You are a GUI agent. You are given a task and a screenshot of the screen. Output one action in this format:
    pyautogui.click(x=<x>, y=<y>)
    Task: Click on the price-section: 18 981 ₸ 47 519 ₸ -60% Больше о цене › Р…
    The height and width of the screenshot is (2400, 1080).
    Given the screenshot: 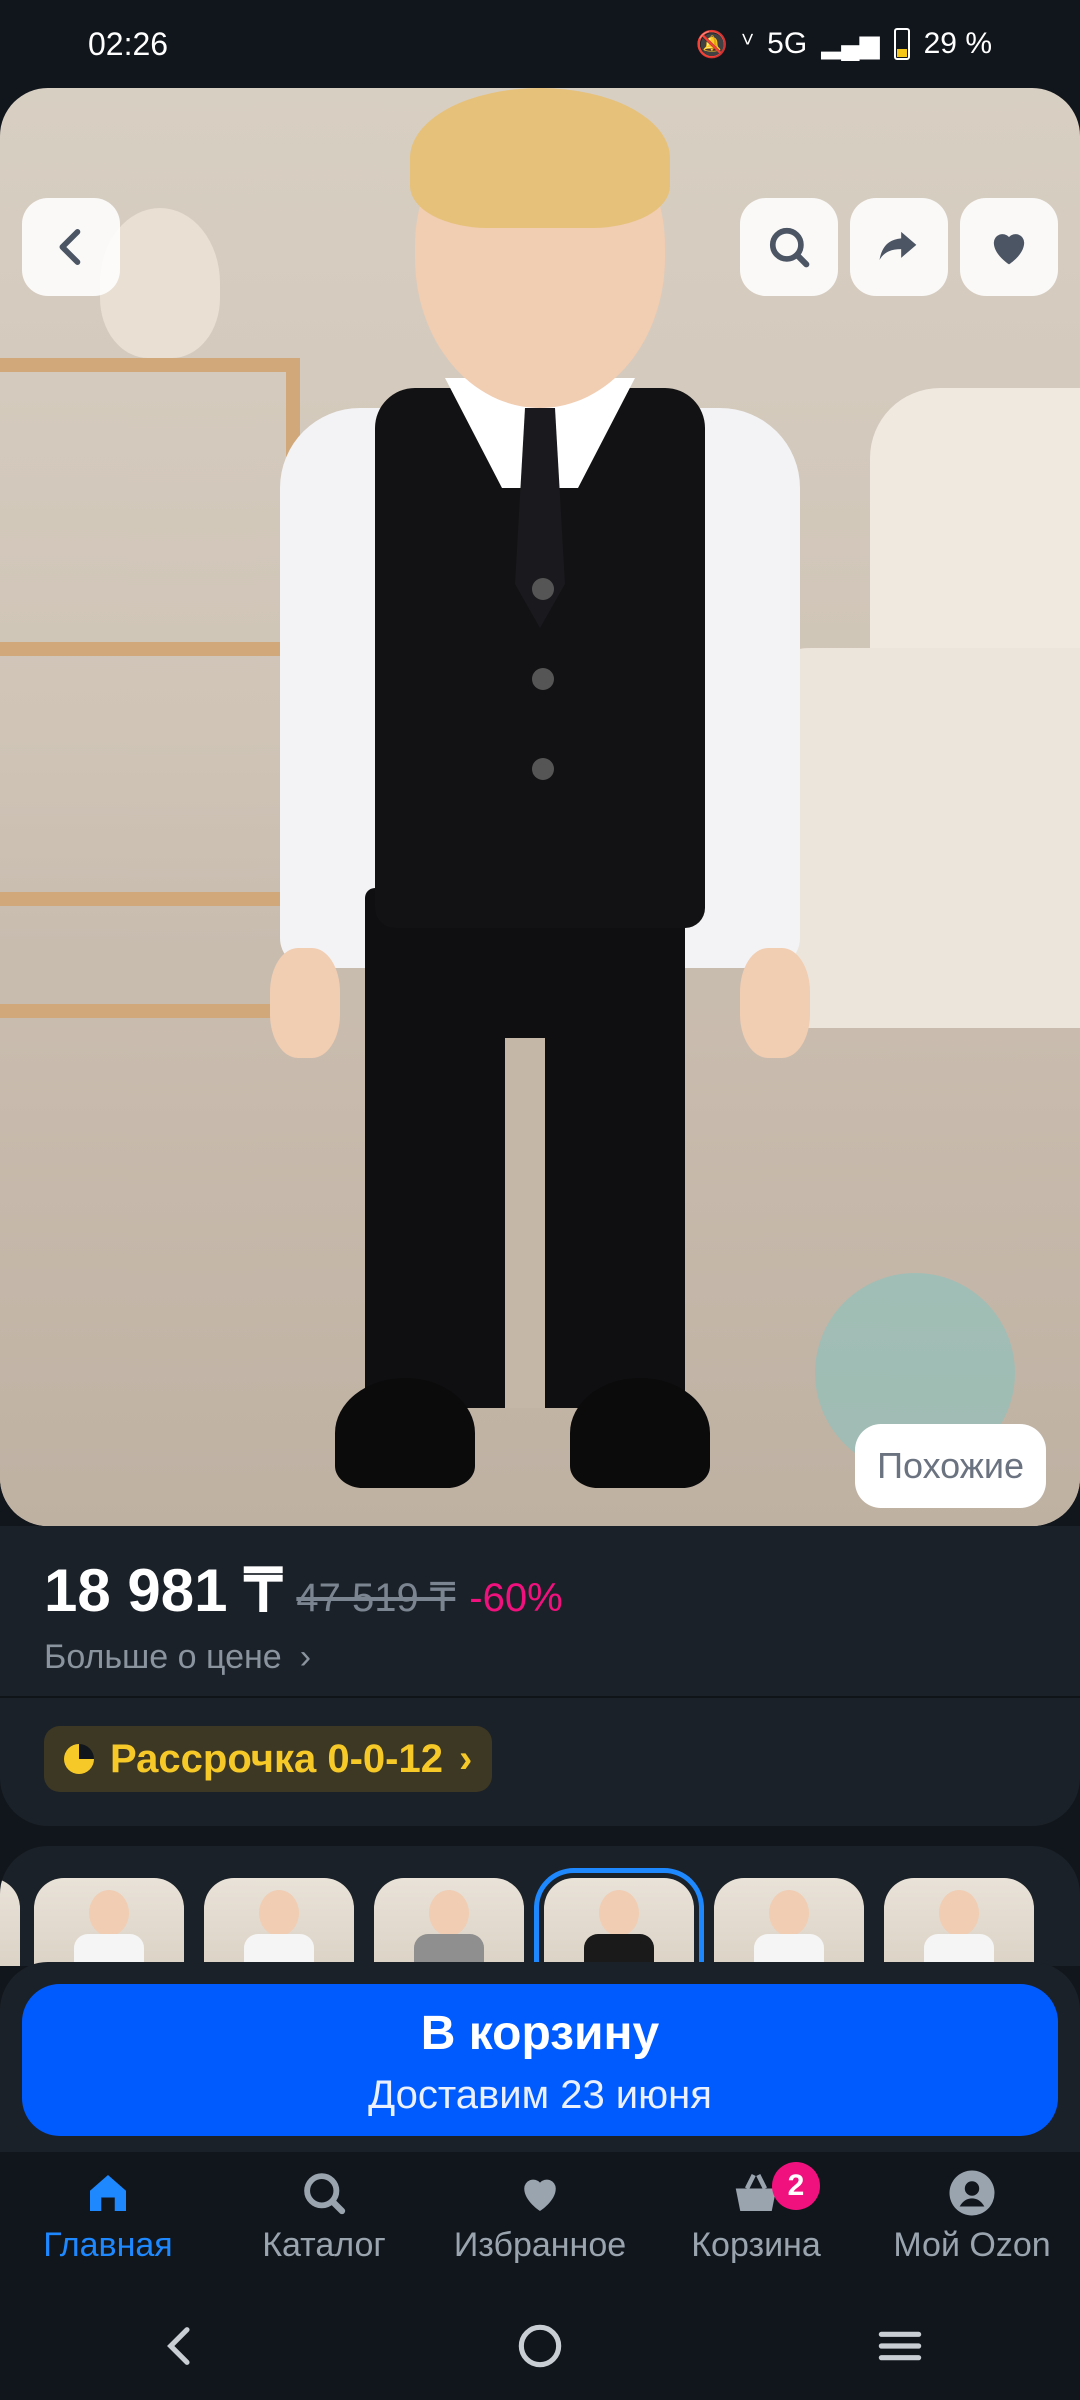 What is the action you would take?
    pyautogui.click(x=540, y=1676)
    